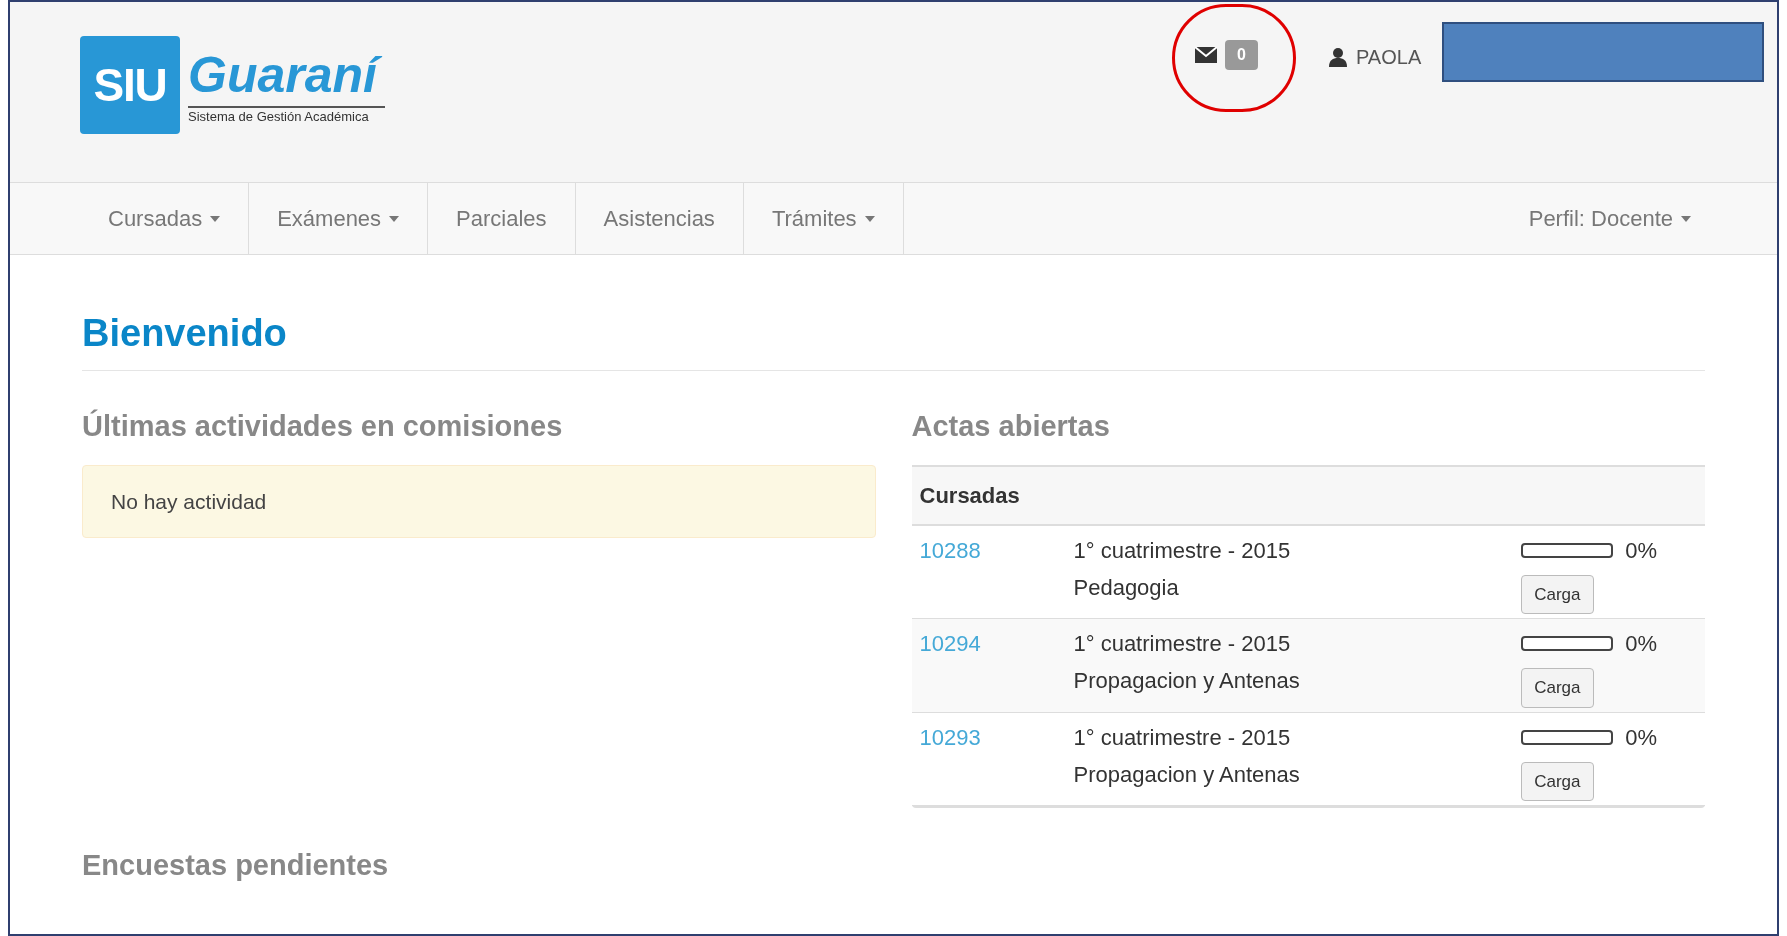  Describe the element at coordinates (1308, 495) in the screenshot. I see `table-heading: Cursadas` at that location.